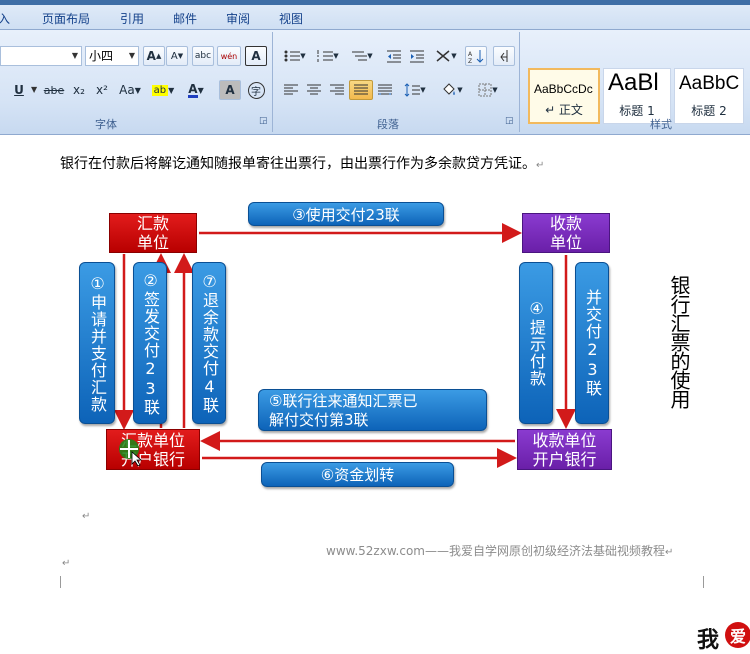  I want to click on node-remitter: 汇款 单位, so click(153, 233).